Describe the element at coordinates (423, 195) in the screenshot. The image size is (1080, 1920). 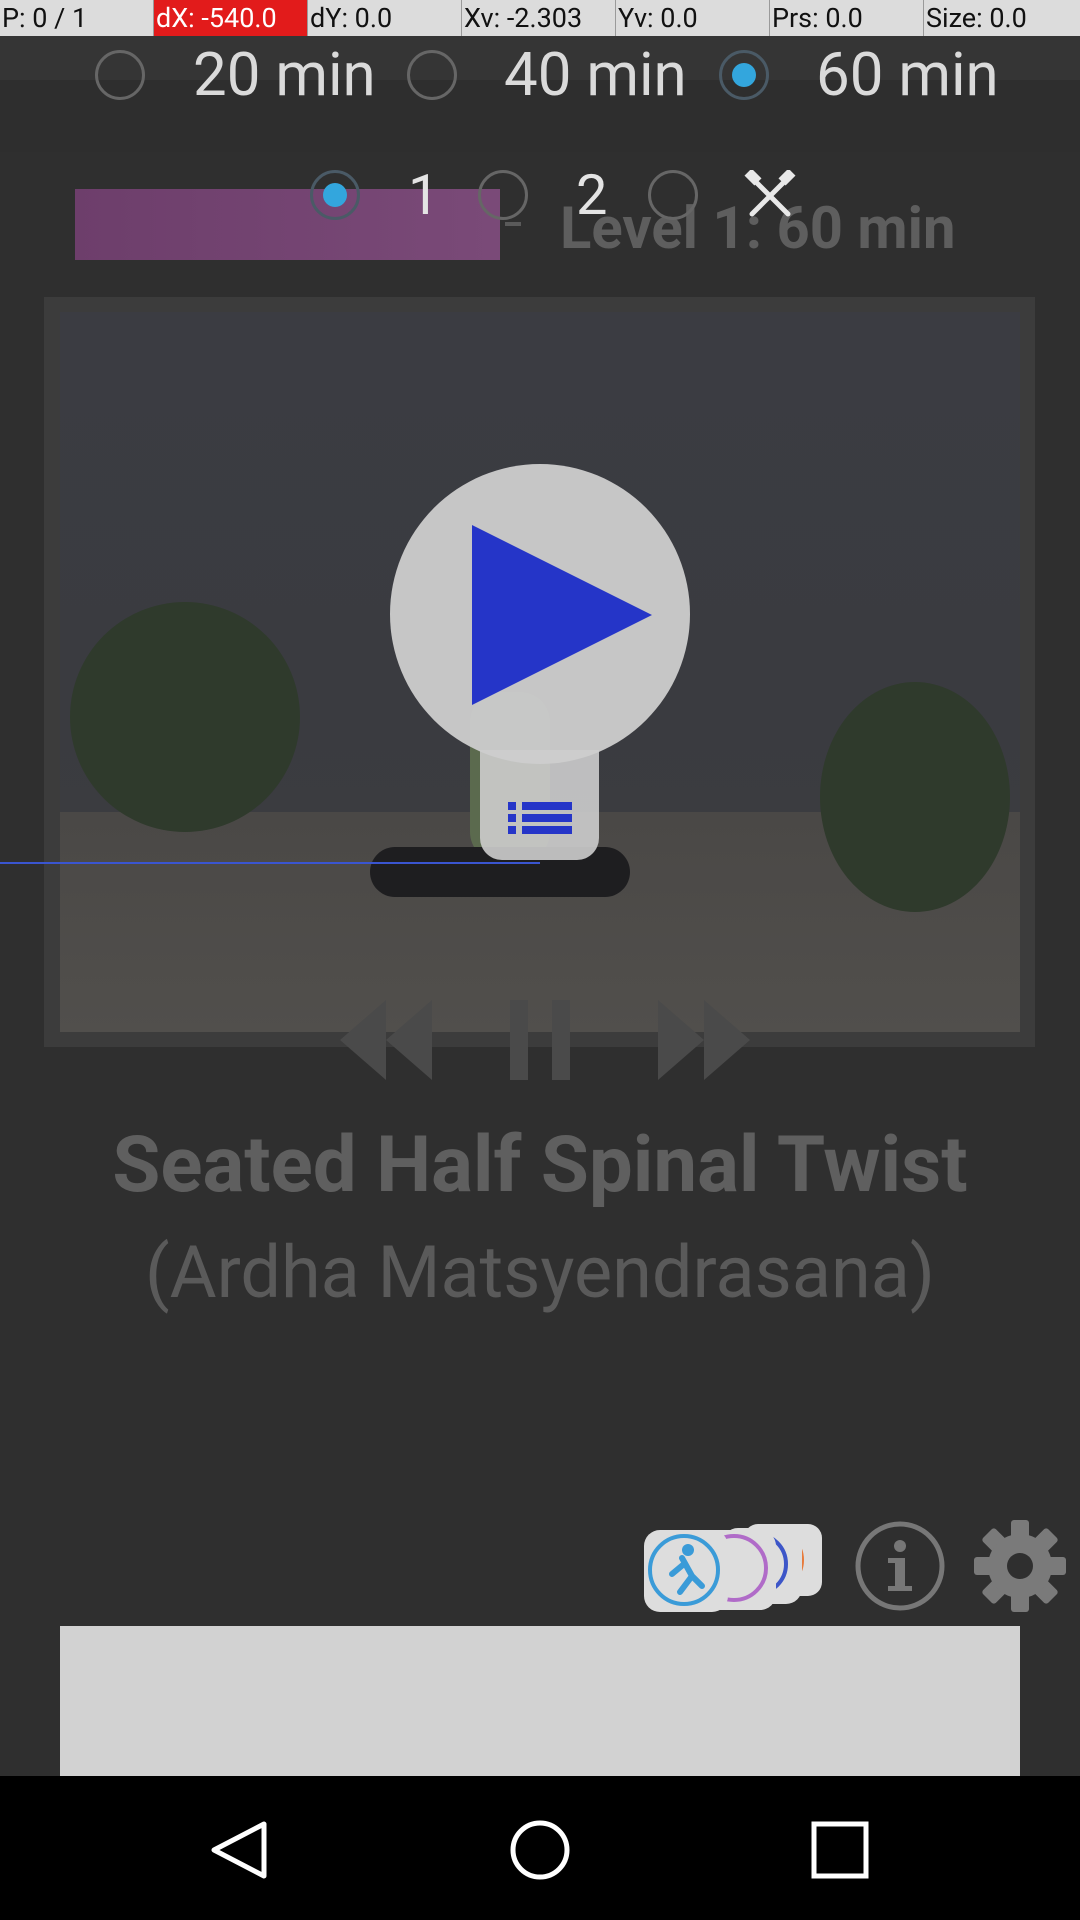
I see `level-label-1: 1` at that location.